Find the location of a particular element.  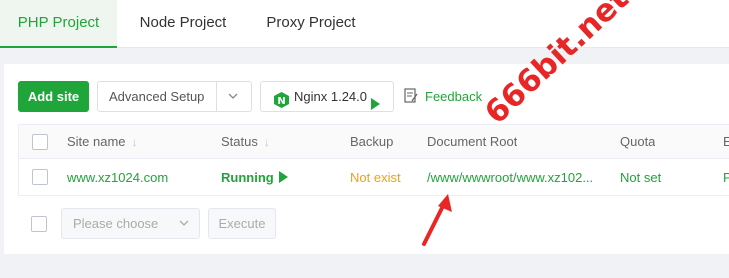

nginx-version-label: Nginx 1.24.0 is located at coordinates (330, 96).